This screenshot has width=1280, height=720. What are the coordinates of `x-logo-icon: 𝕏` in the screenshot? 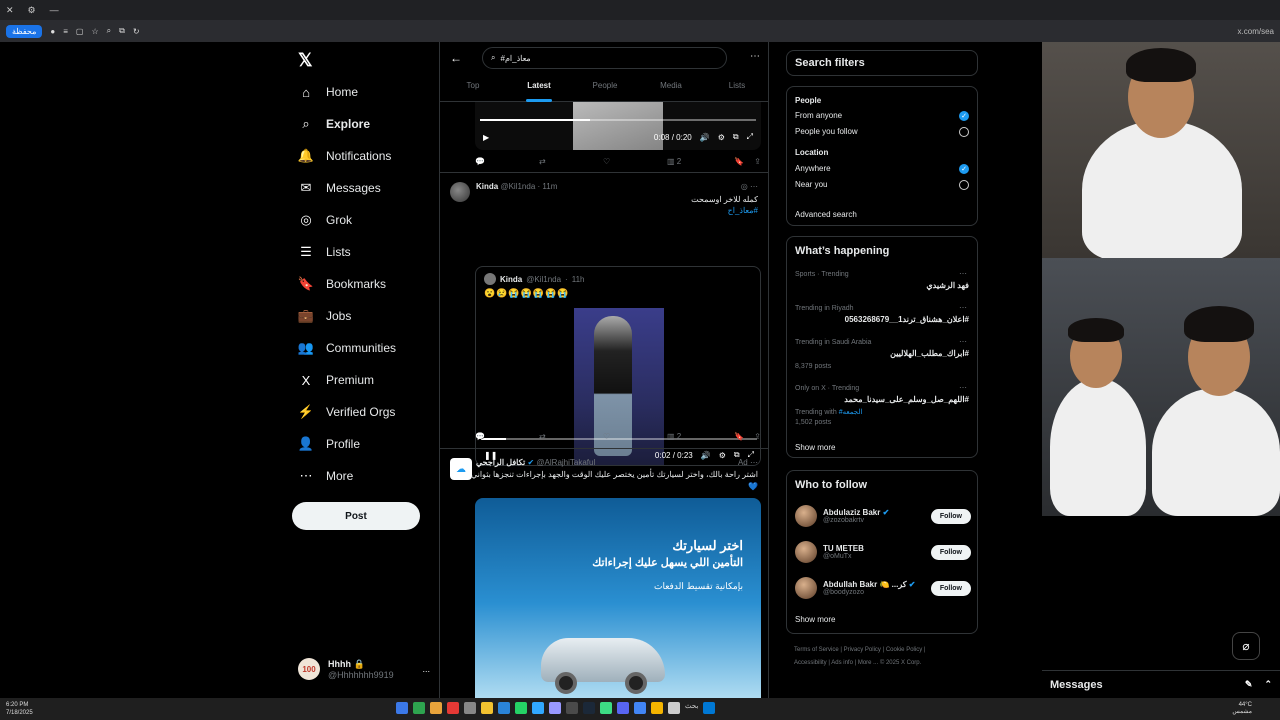 It's located at (305, 60).